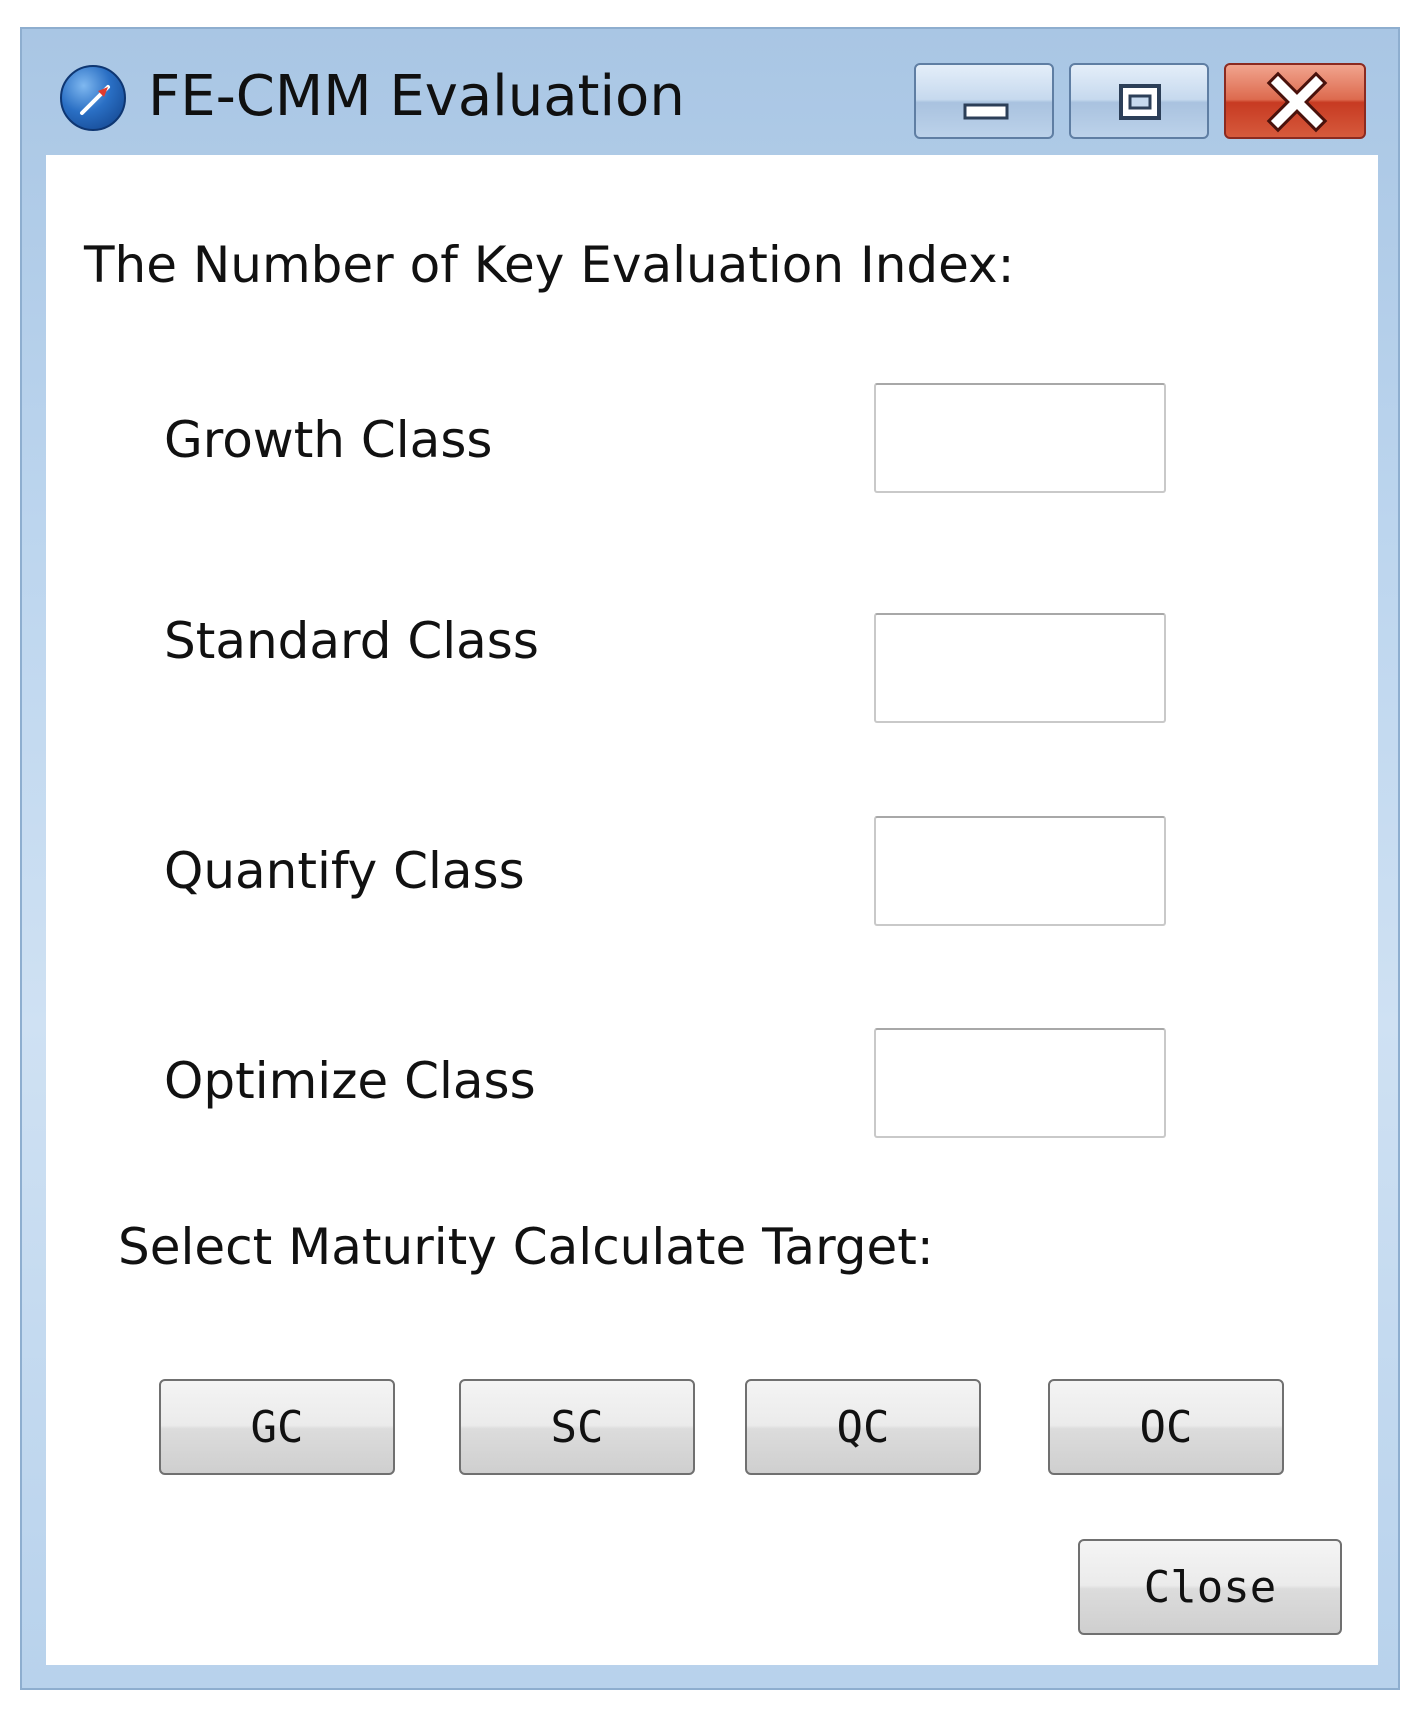 This screenshot has width=1419, height=1711. What do you see at coordinates (1166, 1427) in the screenshot?
I see `oc-button: OC` at bounding box center [1166, 1427].